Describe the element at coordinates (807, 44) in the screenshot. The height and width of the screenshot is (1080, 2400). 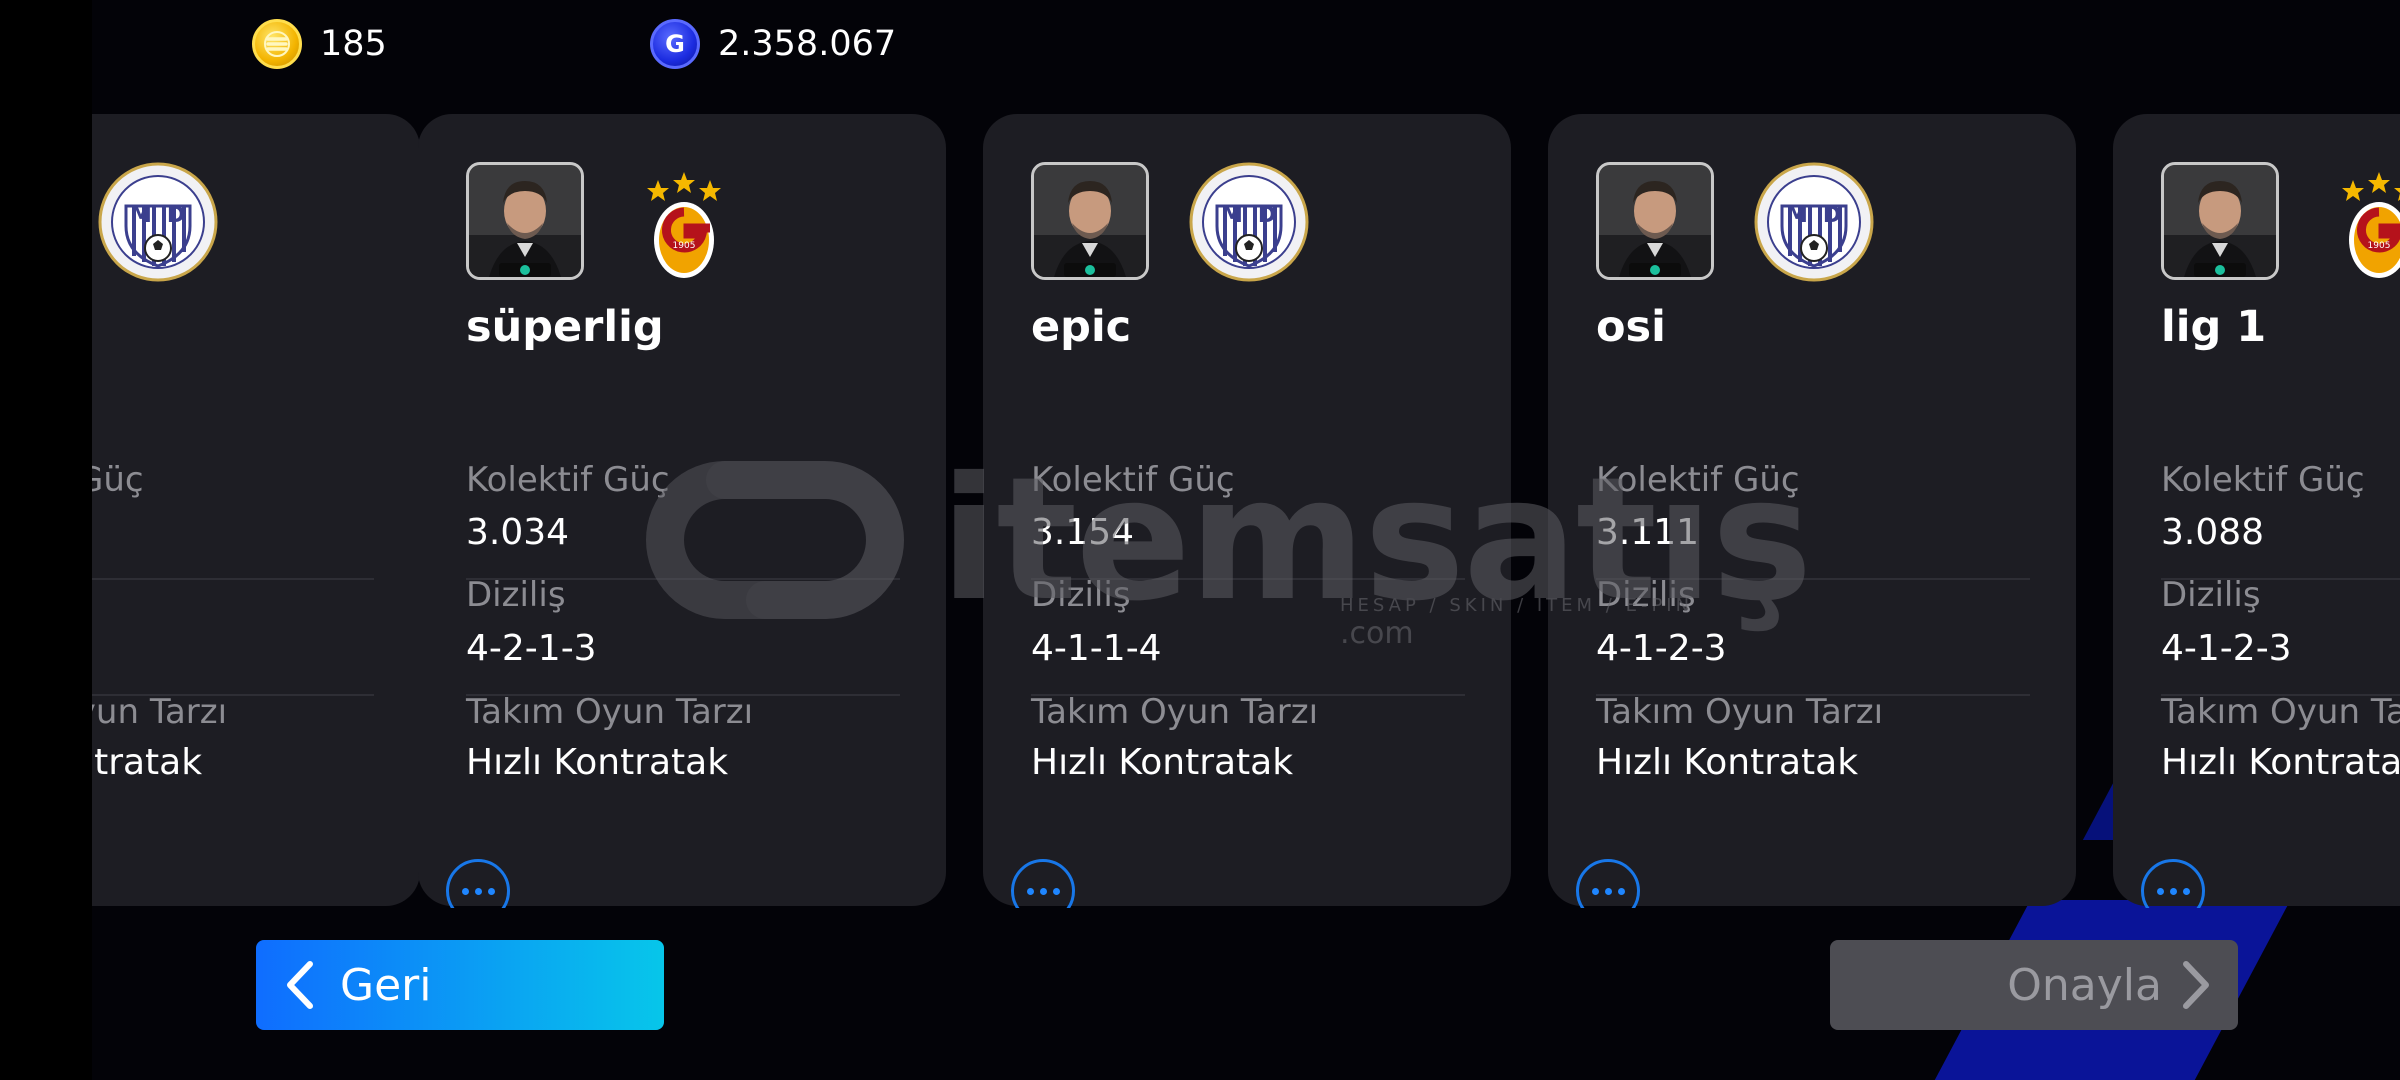
I see `gp-value: 2.358.067` at that location.